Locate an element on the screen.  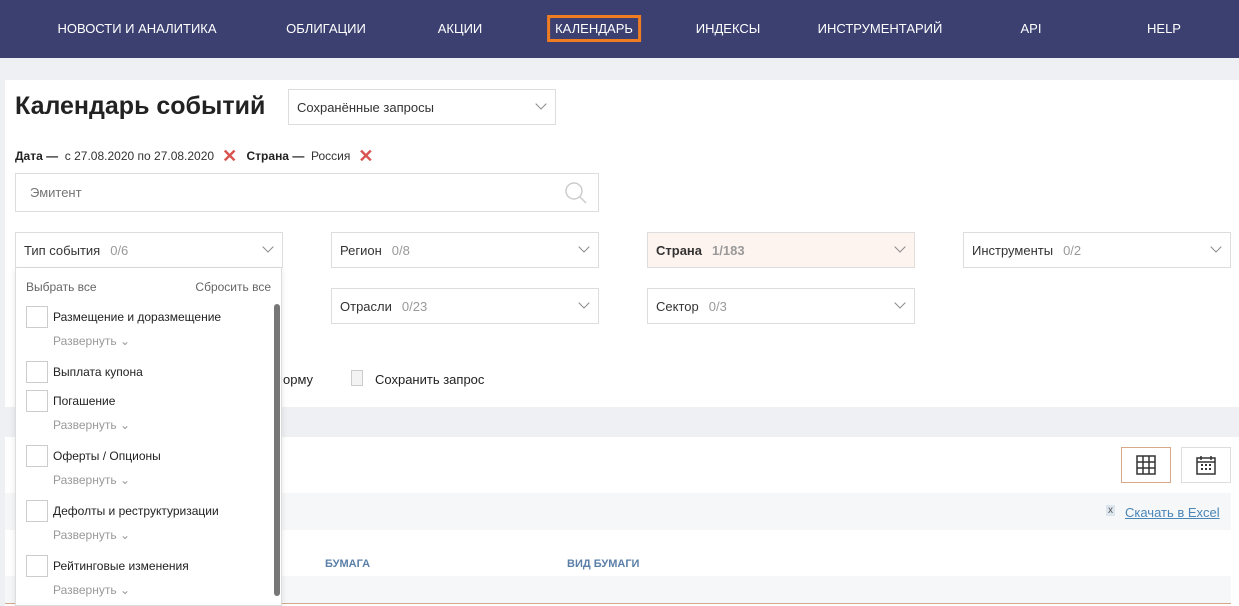
instruments-label: Инструменты is located at coordinates (1013, 250).